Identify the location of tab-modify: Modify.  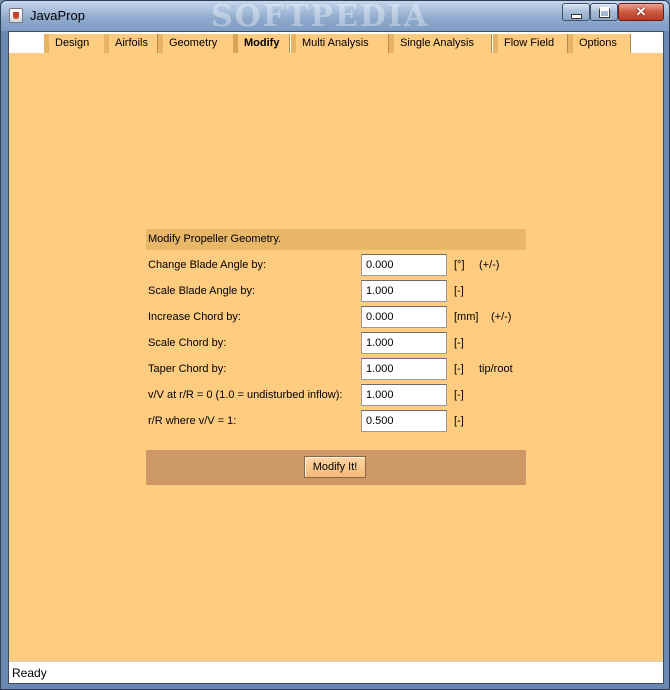
(261, 43).